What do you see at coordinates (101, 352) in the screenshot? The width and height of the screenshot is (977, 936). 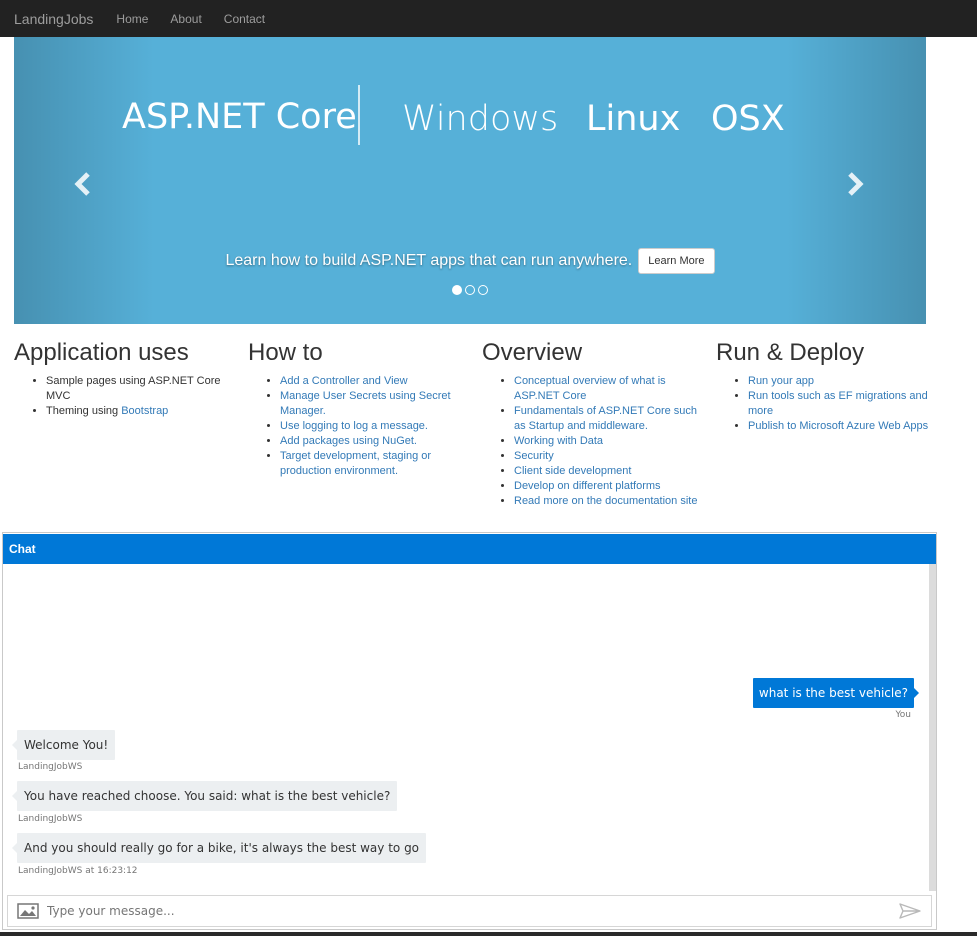 I see `section-title: Application uses` at bounding box center [101, 352].